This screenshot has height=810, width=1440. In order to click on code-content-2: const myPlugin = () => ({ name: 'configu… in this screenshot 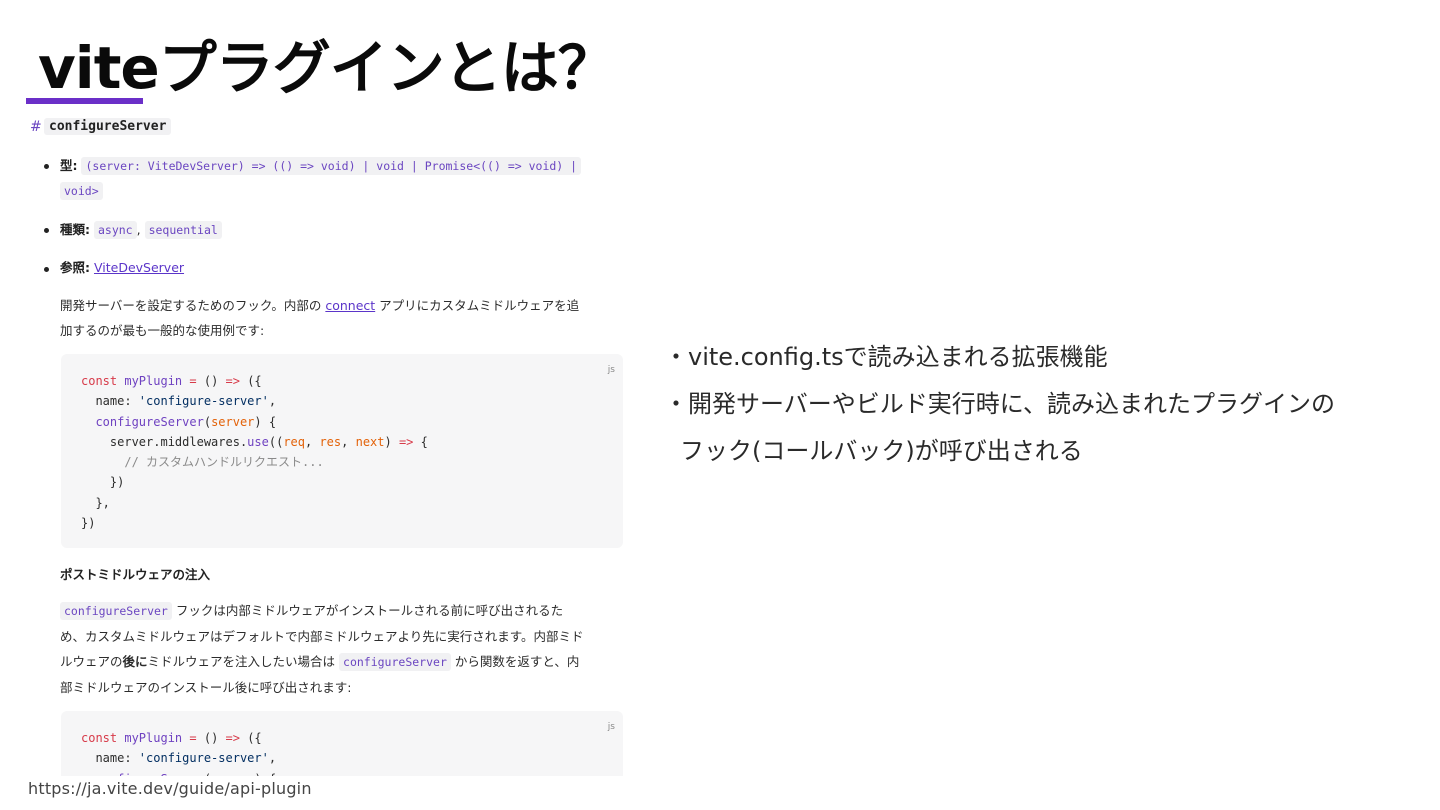, I will do `click(179, 753)`.